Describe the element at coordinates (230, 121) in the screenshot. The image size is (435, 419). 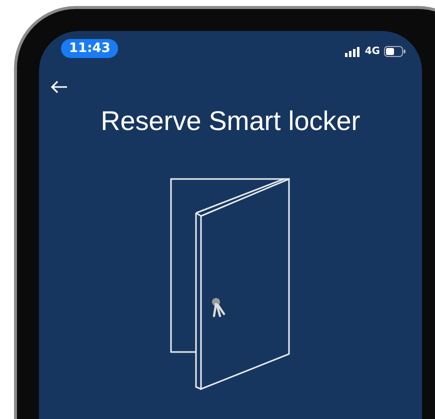
I see `screen-title: Reserve Smart locker` at that location.